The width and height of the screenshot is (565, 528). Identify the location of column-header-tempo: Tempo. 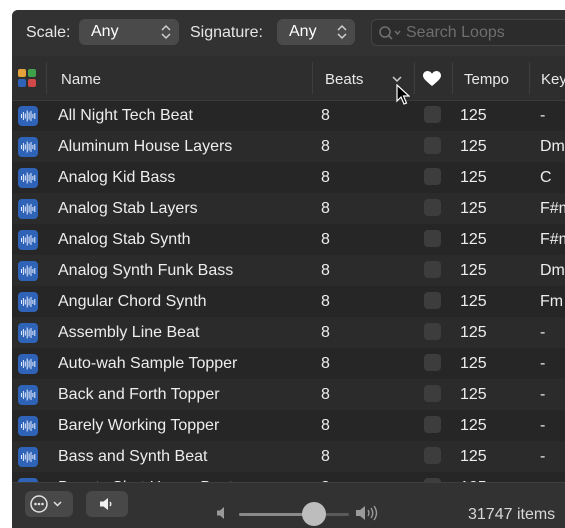
(486, 79).